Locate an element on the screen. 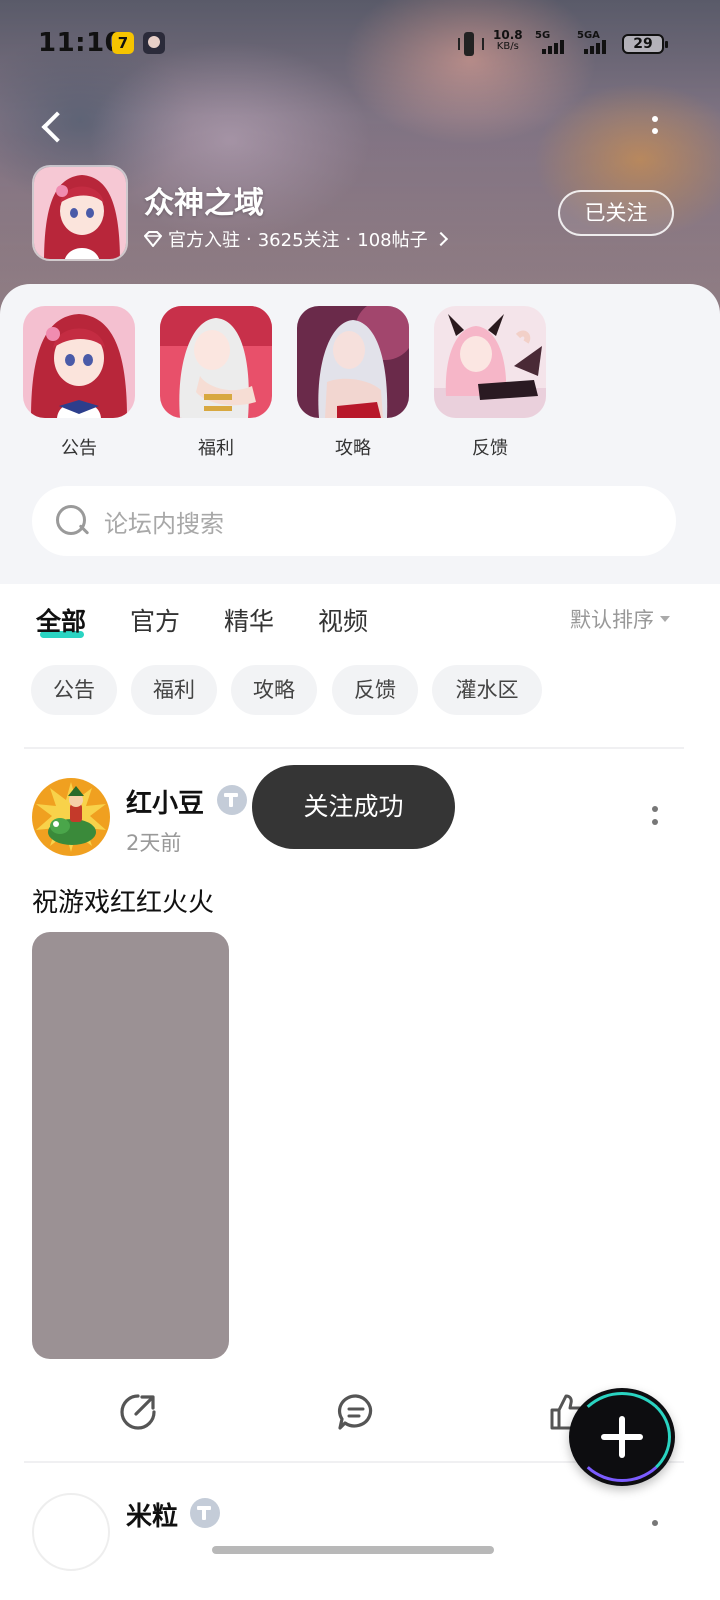 The height and width of the screenshot is (1600, 720). forum-meta-official: 官方入驻 is located at coordinates (204, 240).